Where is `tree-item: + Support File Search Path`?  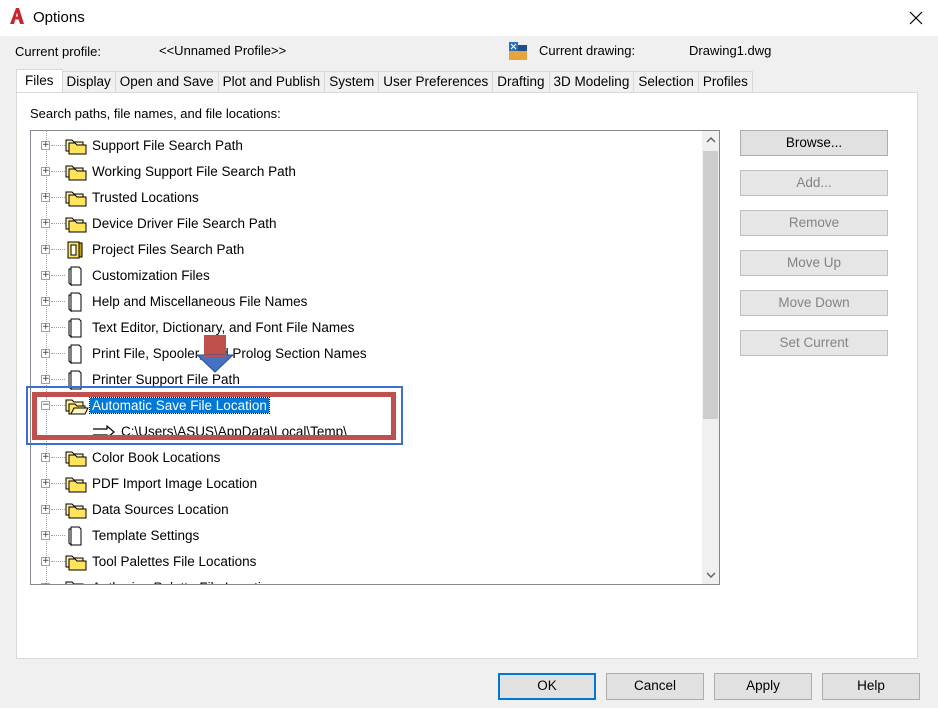 tree-item: + Support File Search Path is located at coordinates (367, 146).